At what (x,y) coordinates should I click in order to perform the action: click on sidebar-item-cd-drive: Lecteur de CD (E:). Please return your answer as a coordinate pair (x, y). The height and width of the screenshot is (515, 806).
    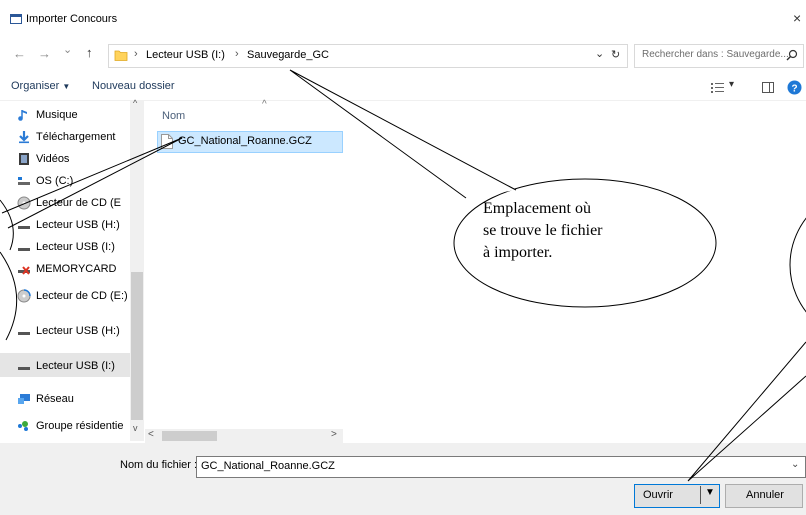
    Looking at the image, I should click on (65, 296).